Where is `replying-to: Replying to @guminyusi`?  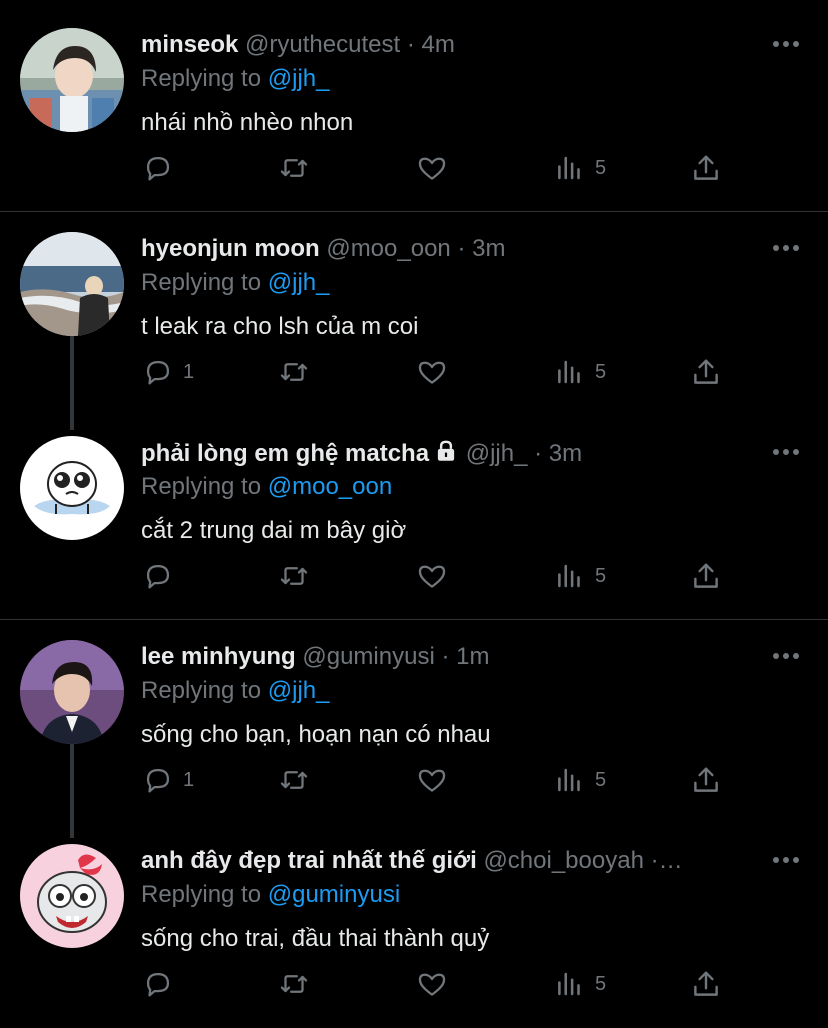 replying-to: Replying to @guminyusi is located at coordinates (270, 895).